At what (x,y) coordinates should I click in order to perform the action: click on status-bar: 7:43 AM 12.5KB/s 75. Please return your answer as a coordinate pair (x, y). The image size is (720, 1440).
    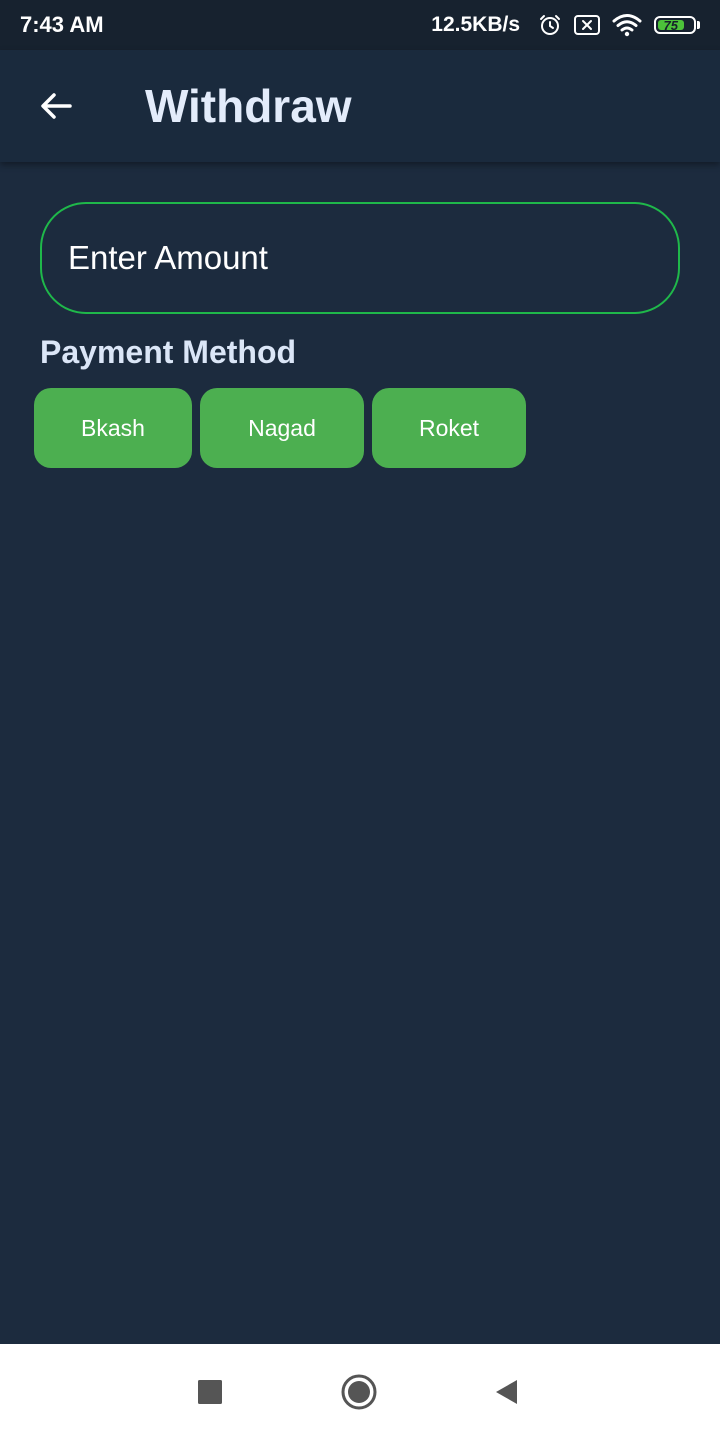
    Looking at the image, I should click on (360, 25).